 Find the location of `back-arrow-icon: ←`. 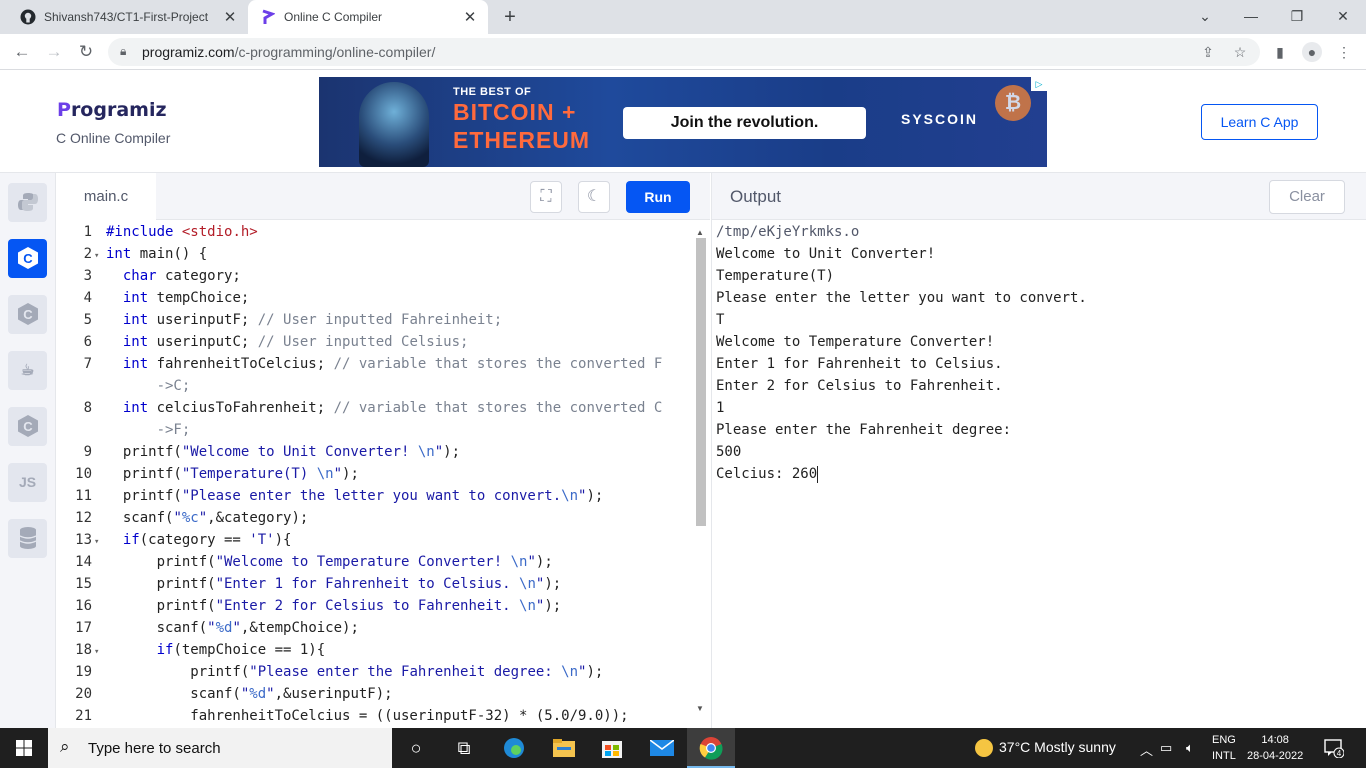

back-arrow-icon: ← is located at coordinates (22, 52).